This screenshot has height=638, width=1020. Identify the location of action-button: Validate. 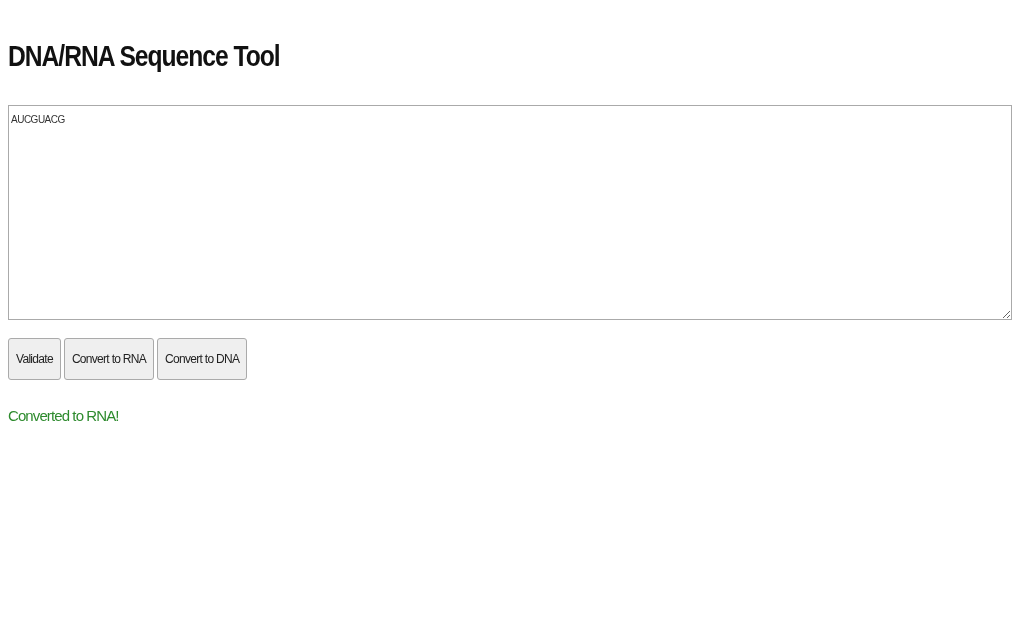
(34, 359).